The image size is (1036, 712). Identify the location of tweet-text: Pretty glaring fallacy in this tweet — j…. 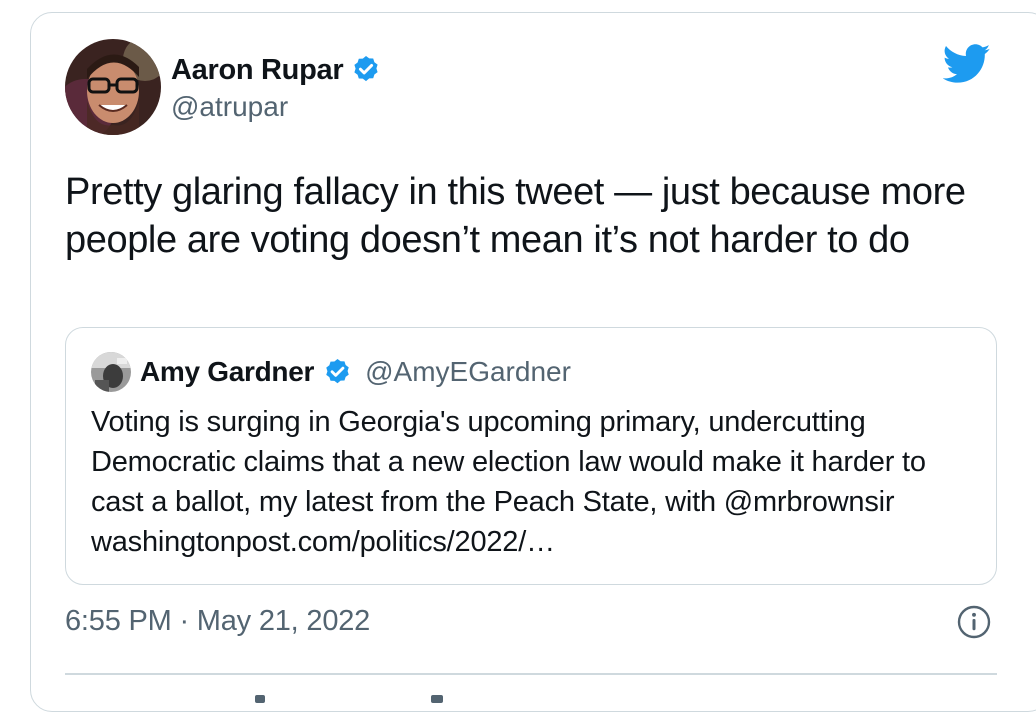
(515, 216).